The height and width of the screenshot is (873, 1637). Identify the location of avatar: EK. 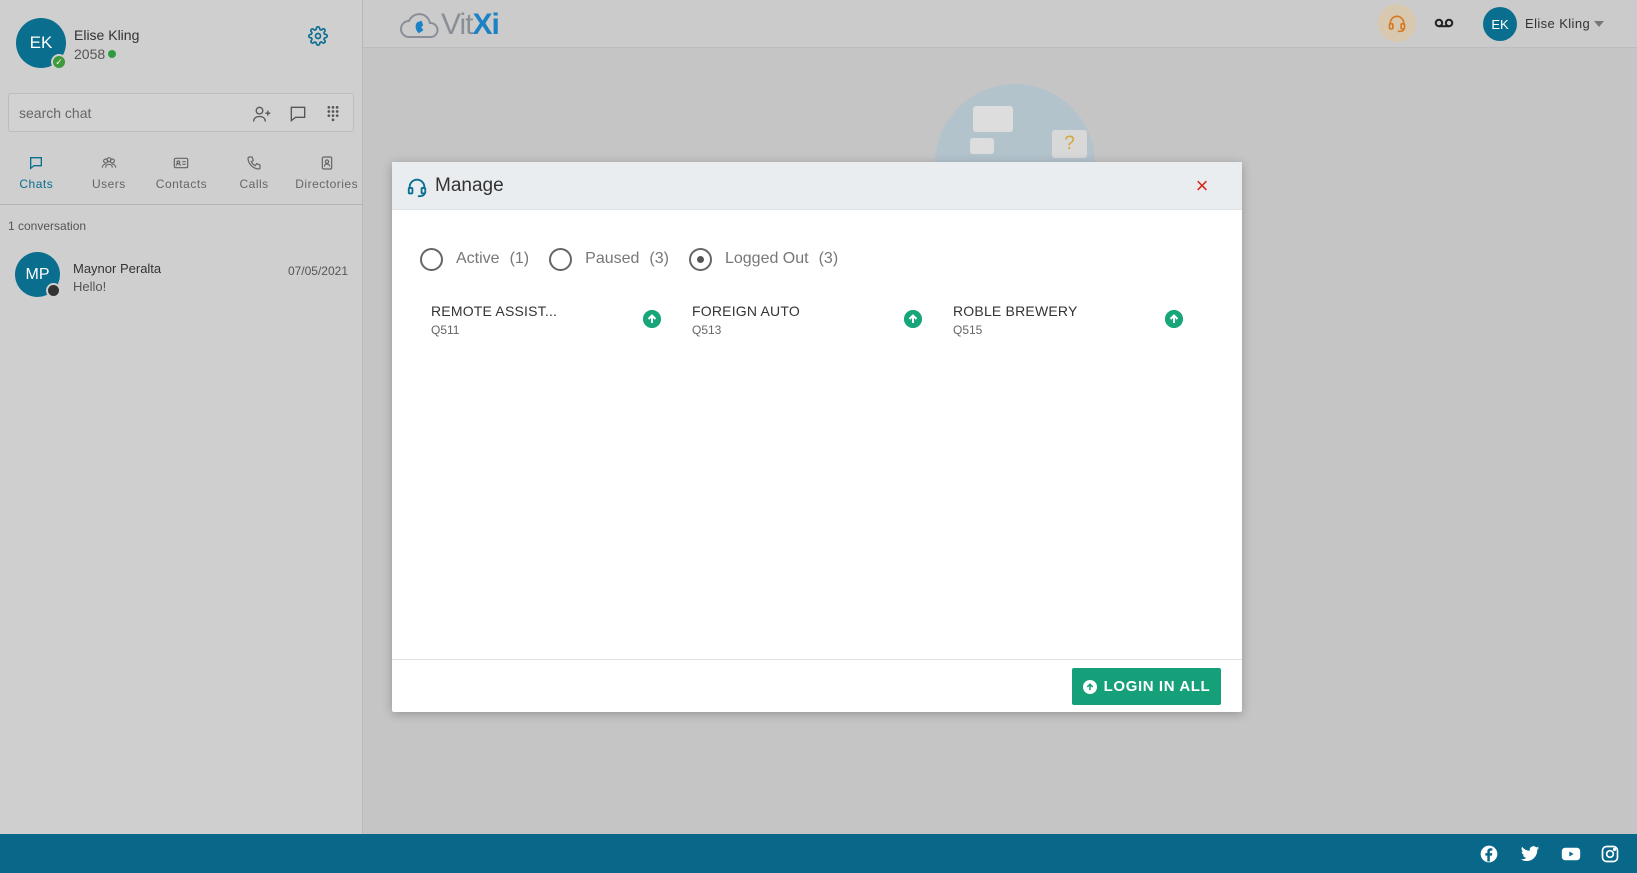
(1500, 24).